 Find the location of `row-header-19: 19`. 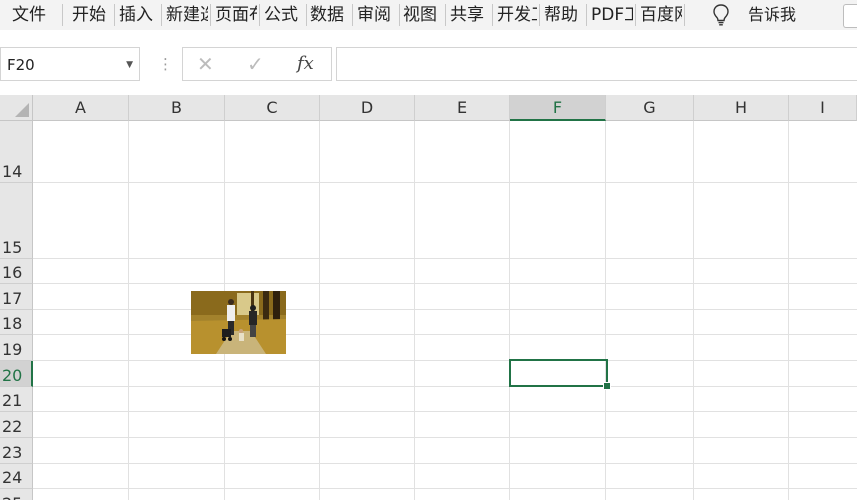

row-header-19: 19 is located at coordinates (16, 348).